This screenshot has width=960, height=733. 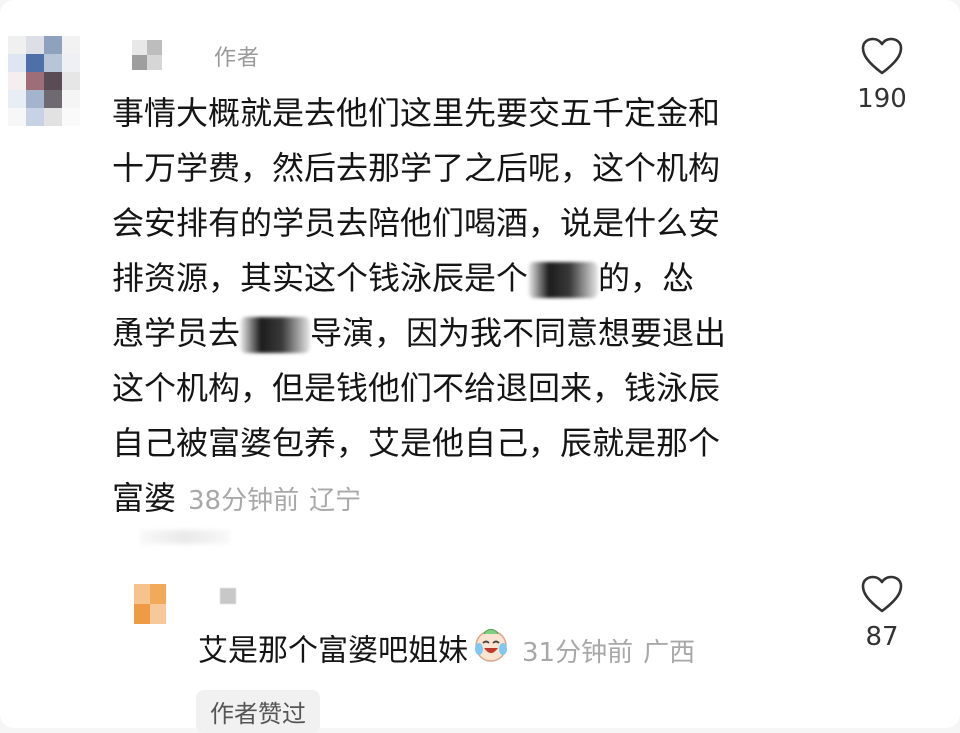 I want to click on comment-location: 辽宁, so click(x=335, y=501).